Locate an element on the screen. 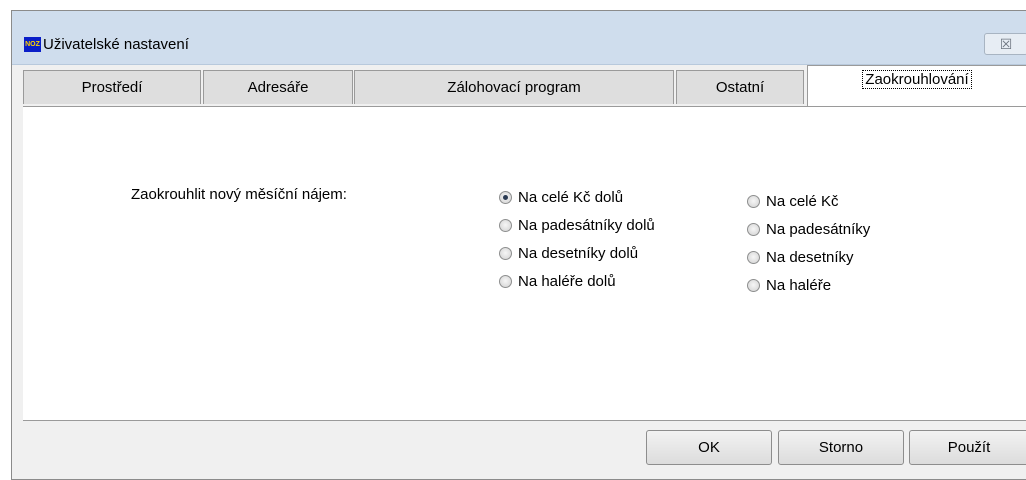 The height and width of the screenshot is (480, 1026). radio-option-padesatniky-dolu: Na padesátníky dolů is located at coordinates (577, 225).